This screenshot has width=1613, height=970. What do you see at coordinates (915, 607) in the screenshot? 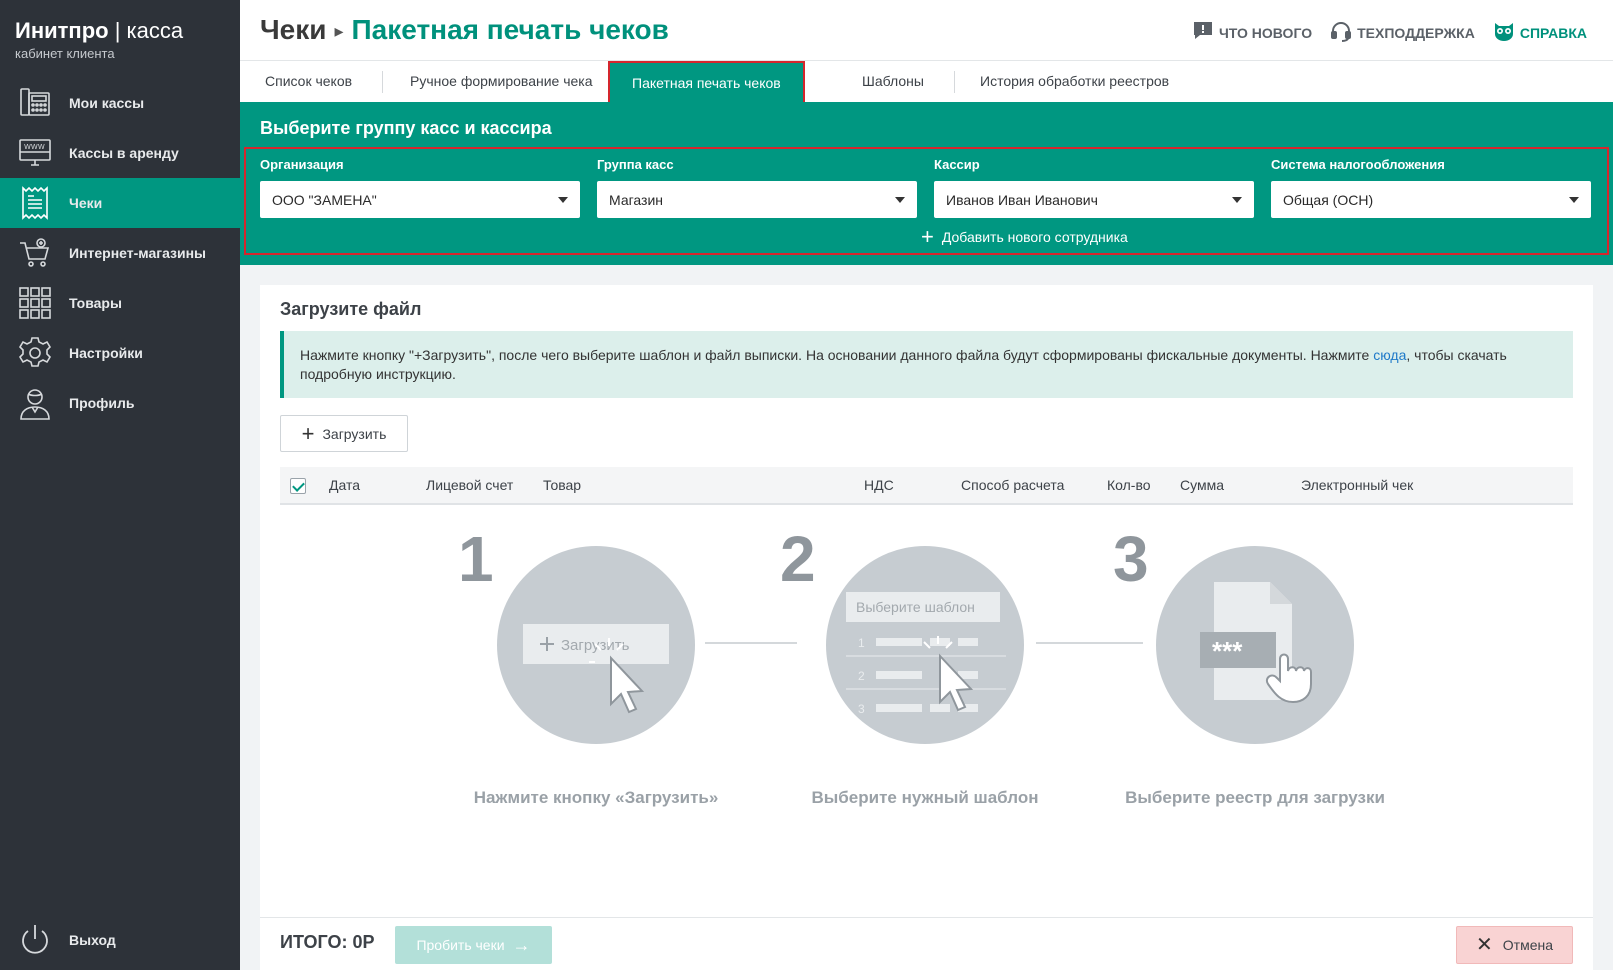
I see `step-2-illus-text: Выберите шаблон` at bounding box center [915, 607].